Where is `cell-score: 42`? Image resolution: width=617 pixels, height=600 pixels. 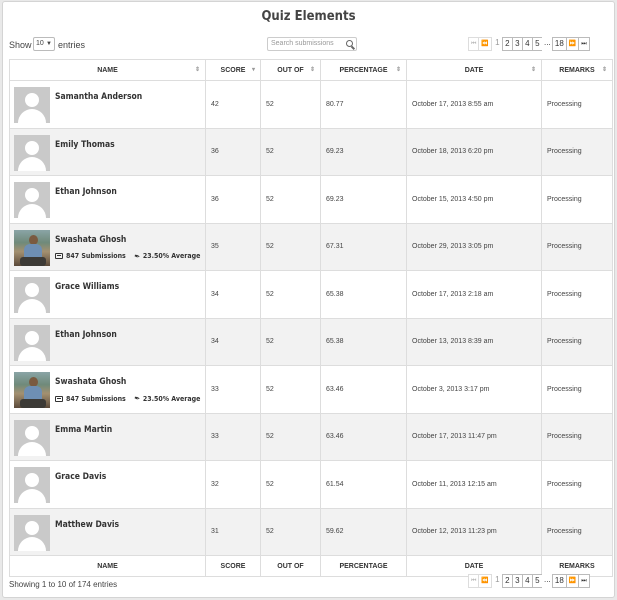
cell-score: 42 is located at coordinates (233, 104).